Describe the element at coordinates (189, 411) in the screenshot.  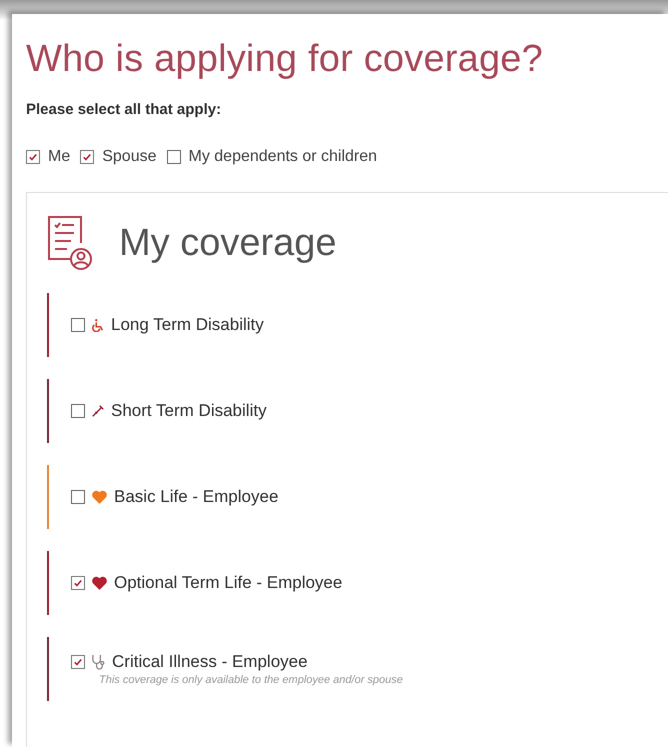
I see `checkbox-label: Short Term Disability` at that location.